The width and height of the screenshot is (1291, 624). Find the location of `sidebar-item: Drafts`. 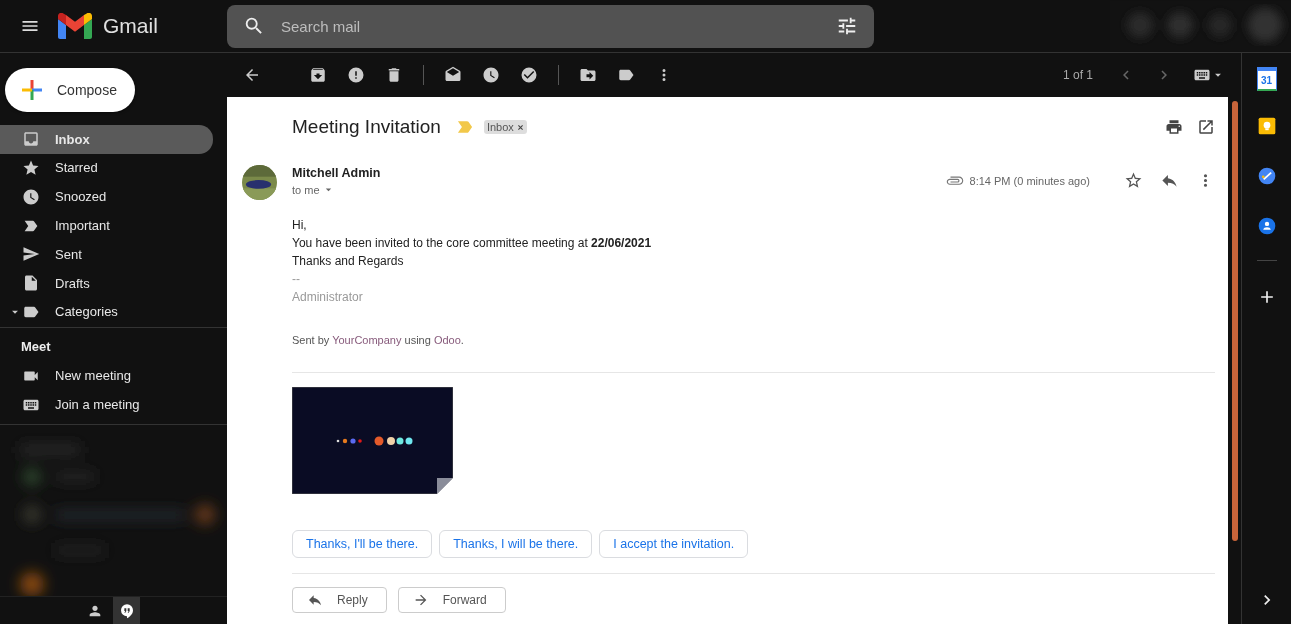

sidebar-item: Drafts is located at coordinates (106, 283).